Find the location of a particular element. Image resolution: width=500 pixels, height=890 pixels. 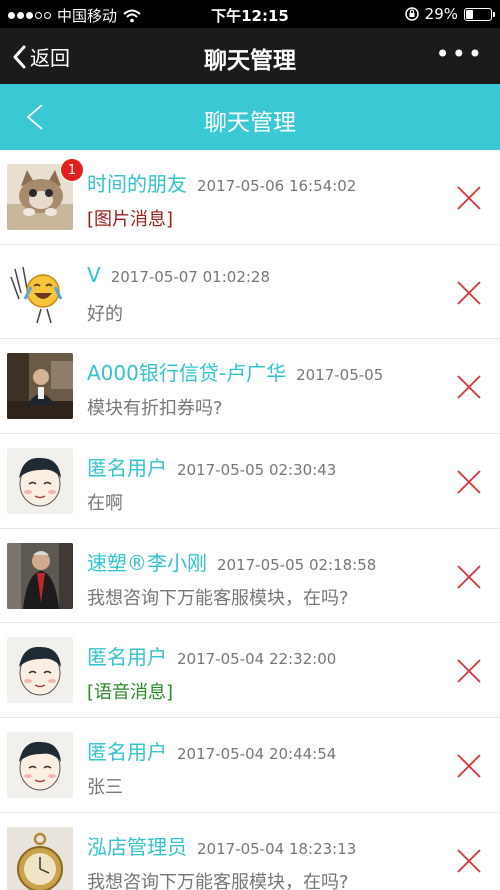

status-bar: 中国移动 下午12:15 29% is located at coordinates (250, 14).